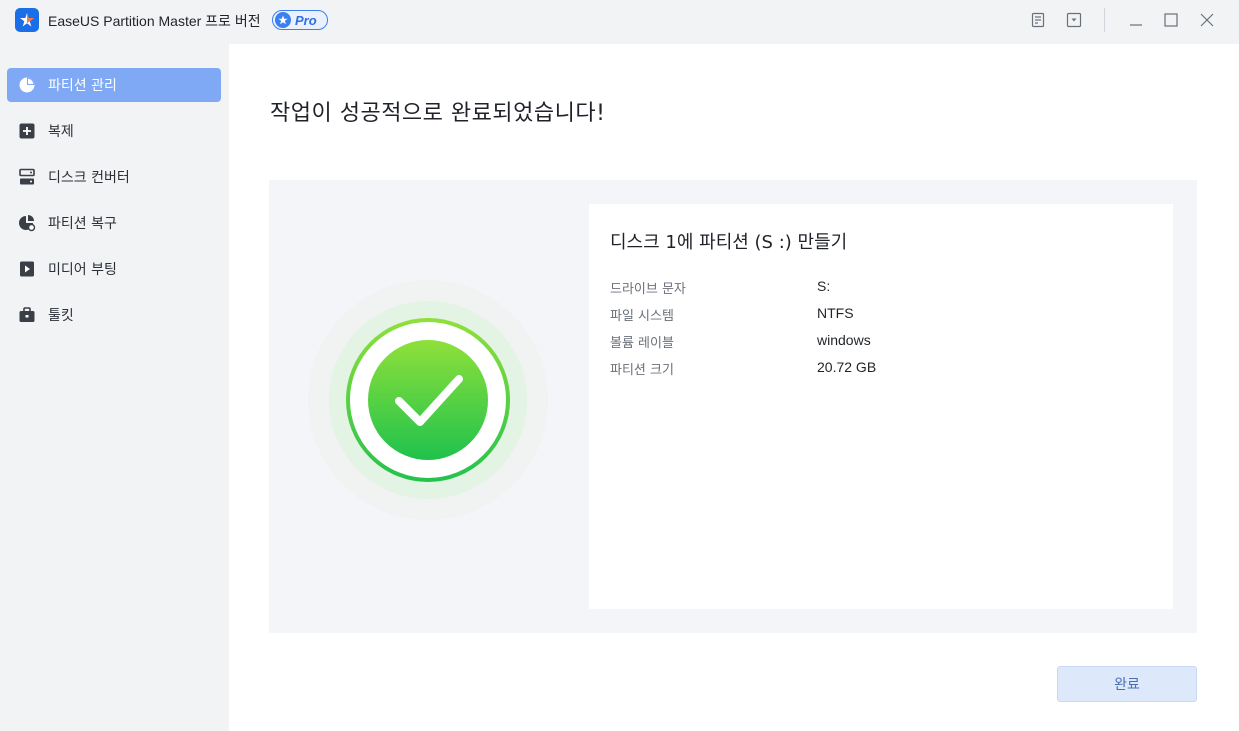 The image size is (1239, 731). What do you see at coordinates (114, 131) in the screenshot?
I see `sidebar-item-clone: 복제` at bounding box center [114, 131].